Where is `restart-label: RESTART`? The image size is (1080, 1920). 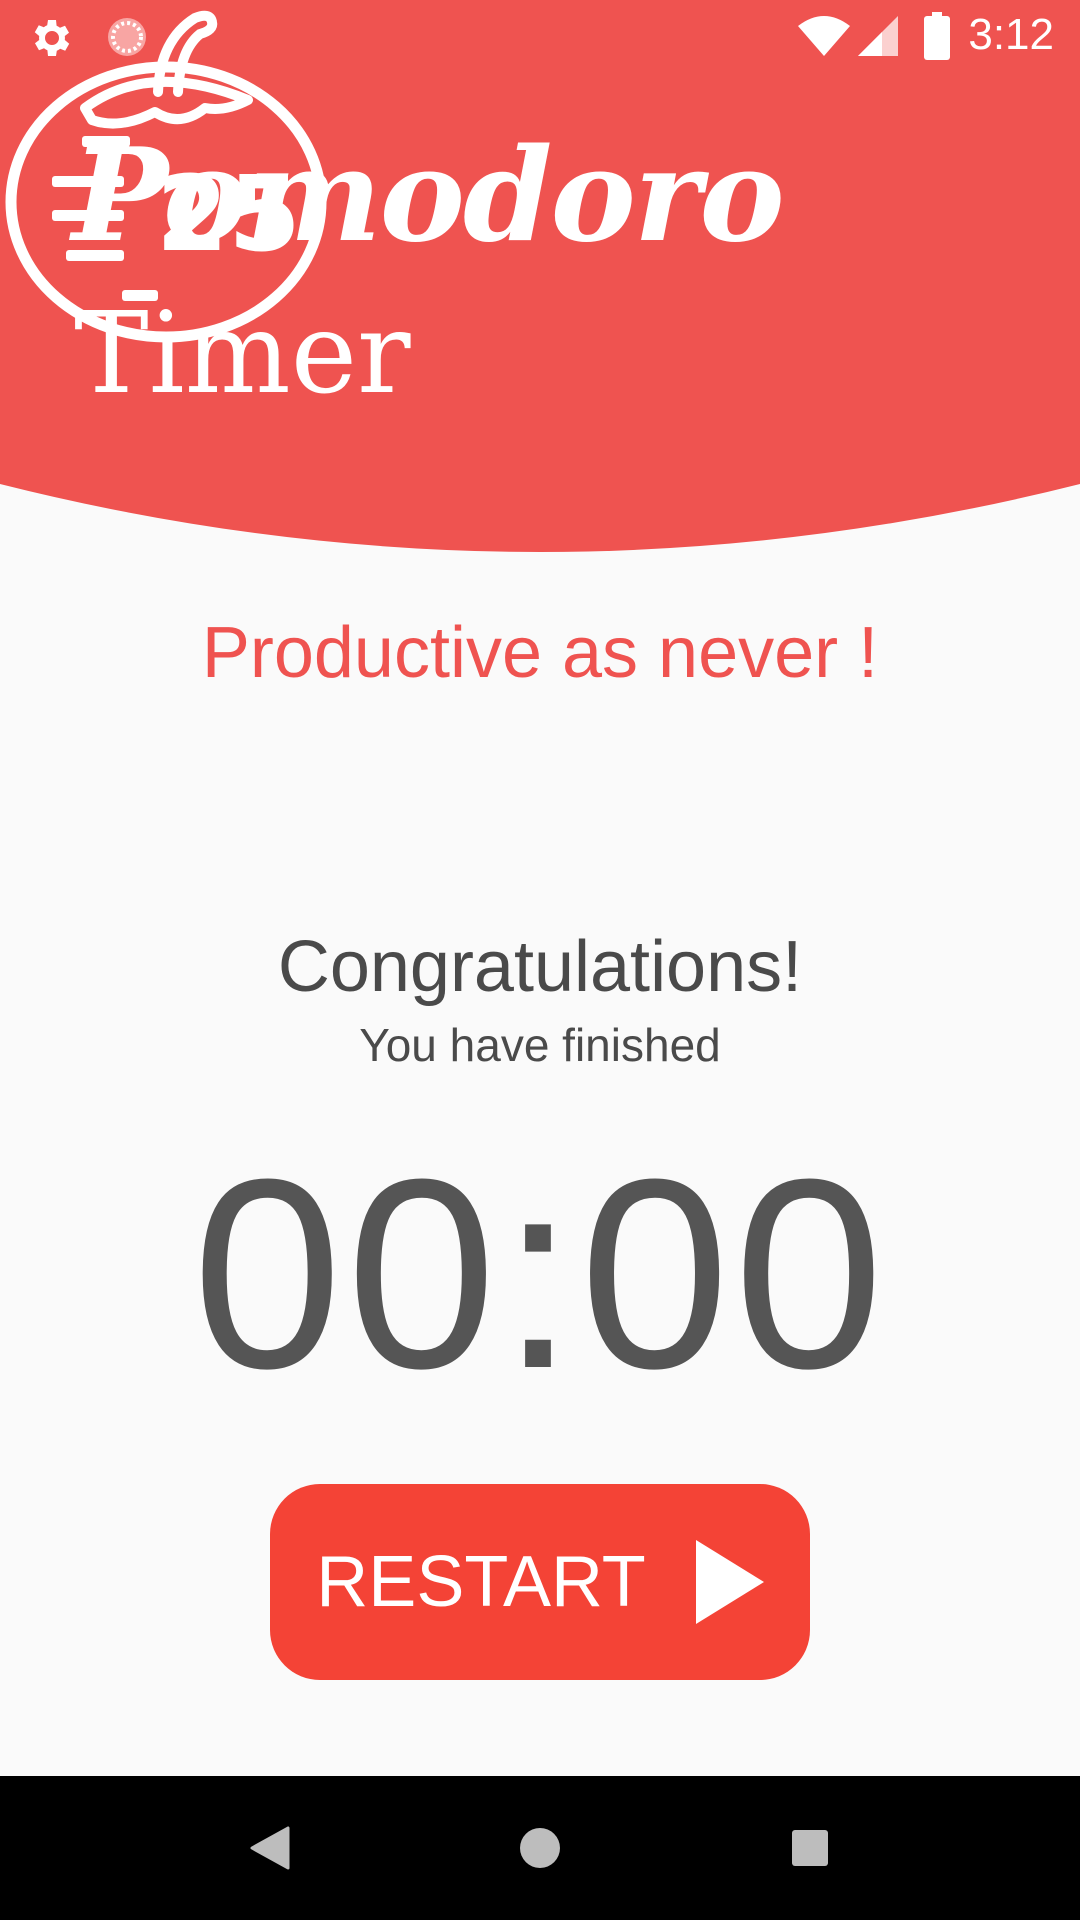 restart-label: RESTART is located at coordinates (481, 1582).